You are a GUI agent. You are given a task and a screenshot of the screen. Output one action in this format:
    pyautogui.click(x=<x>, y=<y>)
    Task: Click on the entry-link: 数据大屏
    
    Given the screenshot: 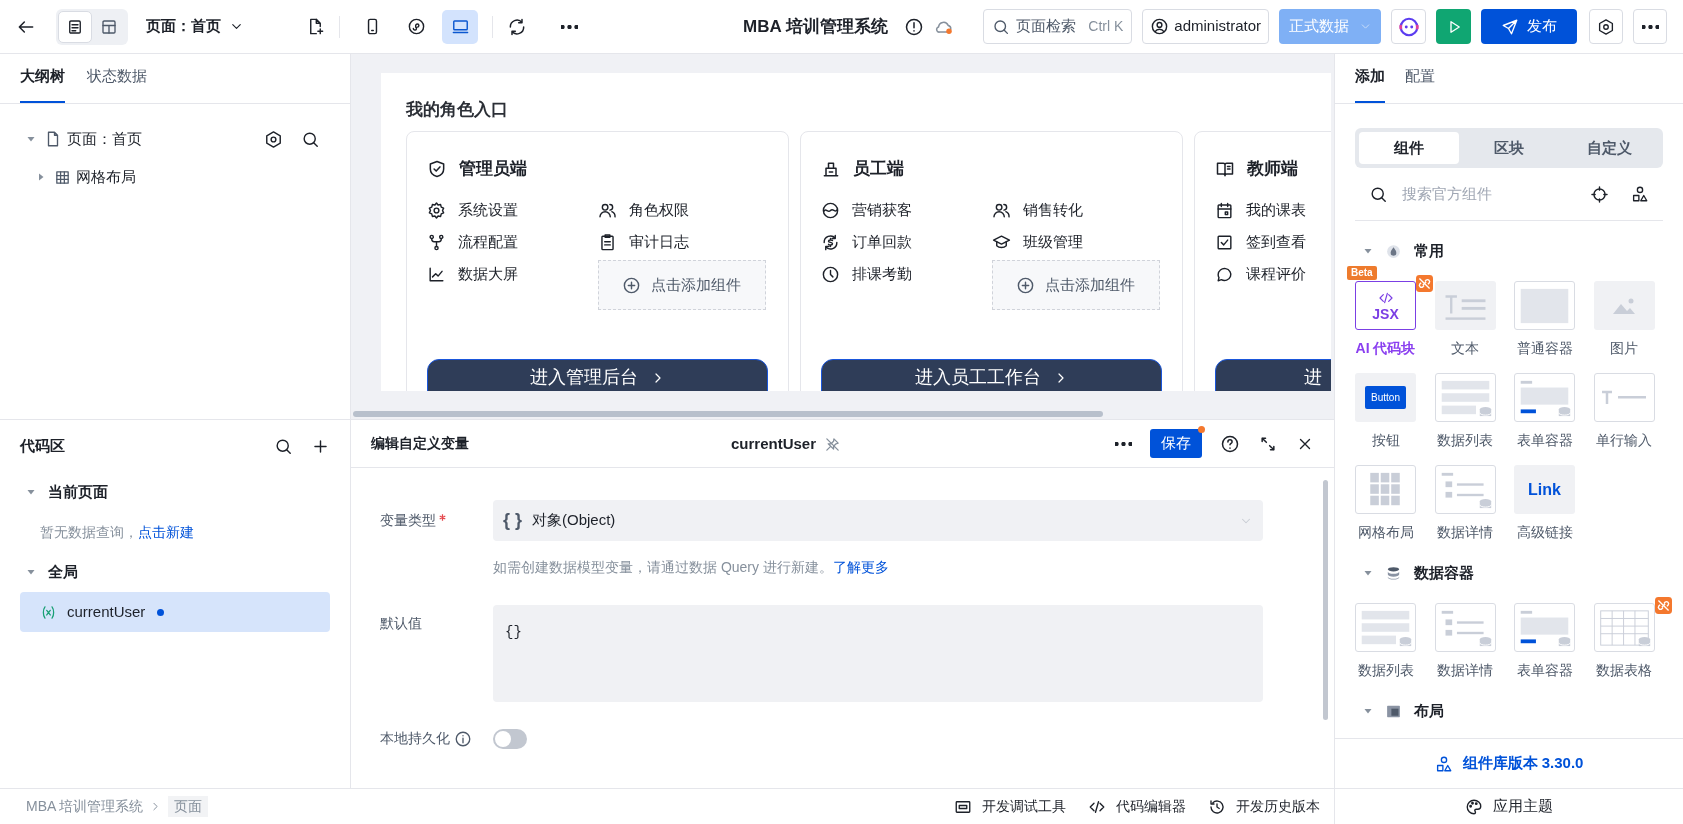 What is the action you would take?
    pyautogui.click(x=488, y=274)
    